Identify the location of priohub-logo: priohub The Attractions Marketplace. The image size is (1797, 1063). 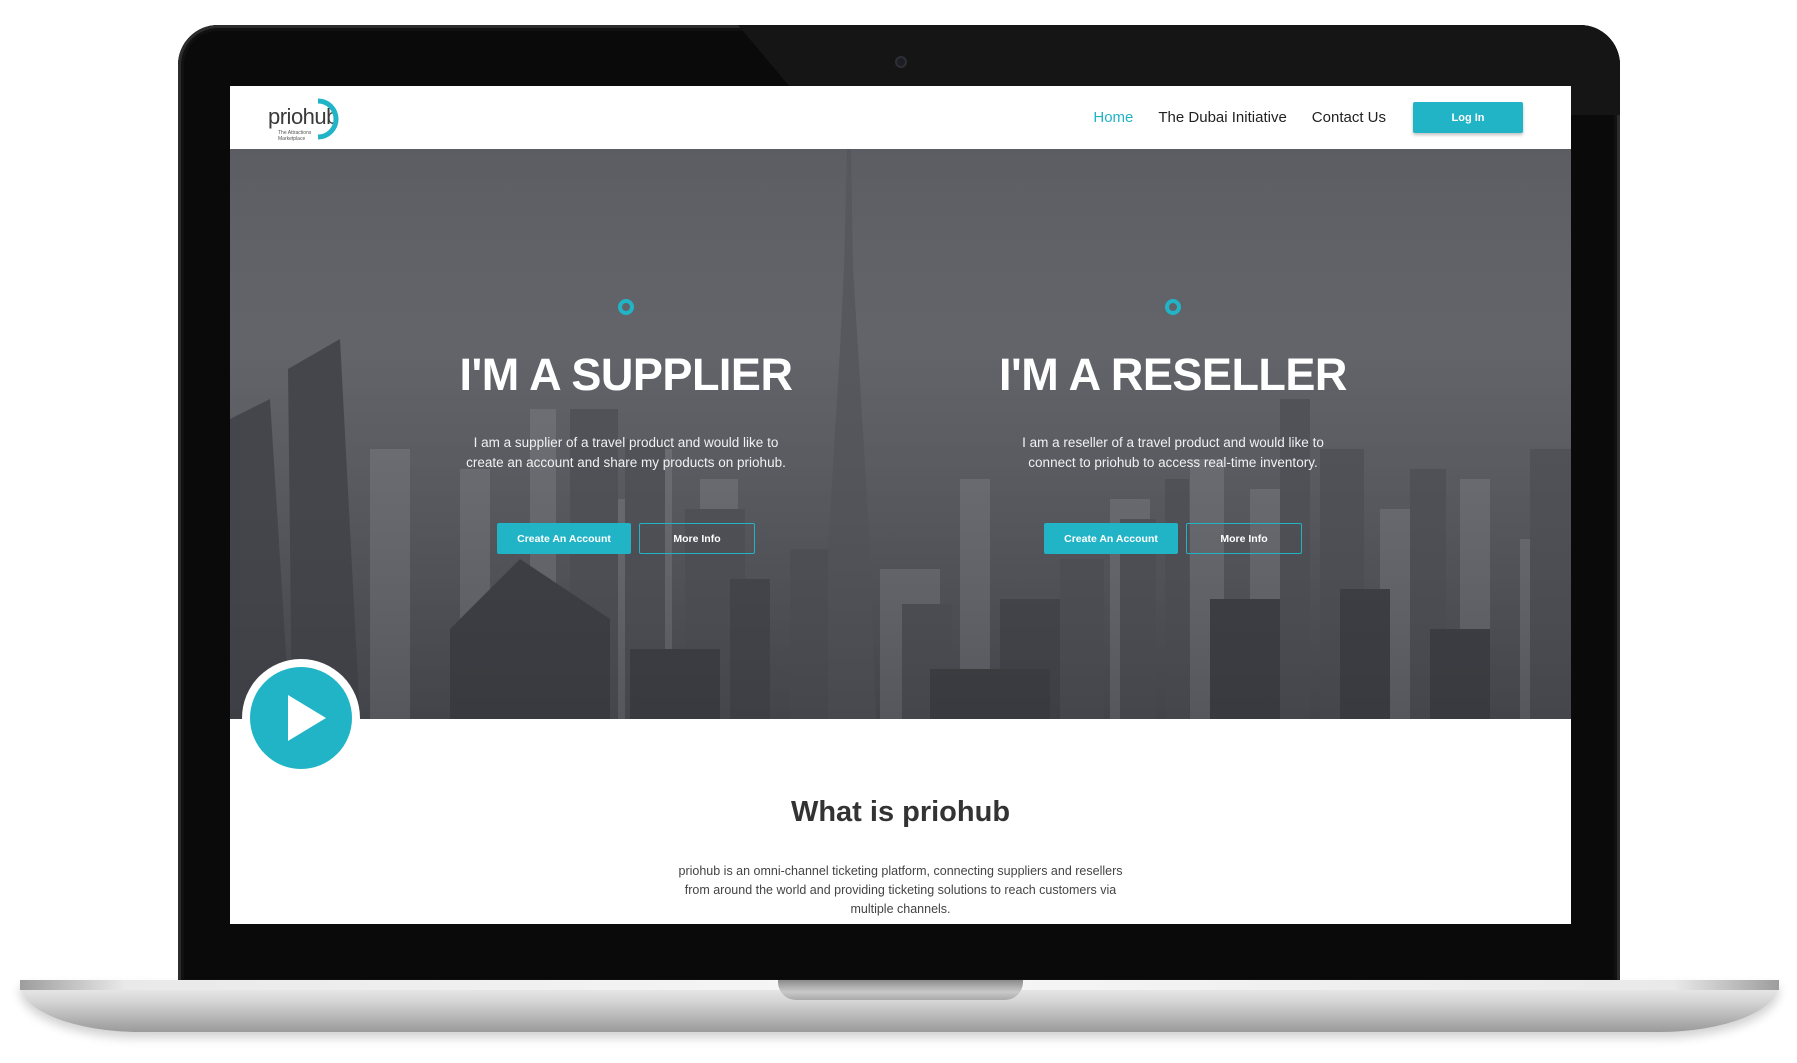
(307, 119).